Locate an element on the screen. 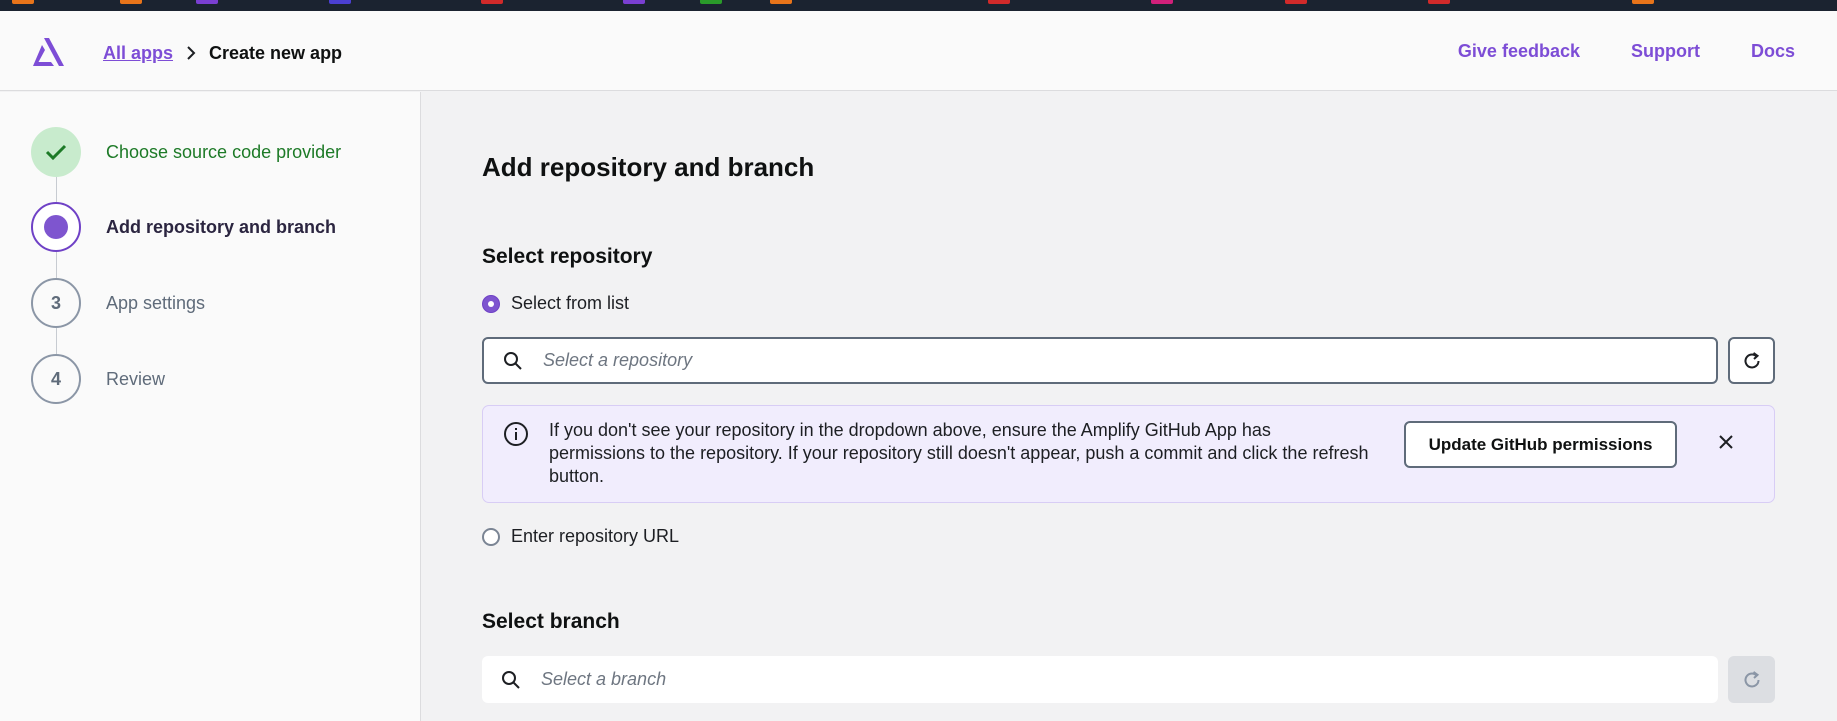  docs-link: Docs is located at coordinates (1773, 51).